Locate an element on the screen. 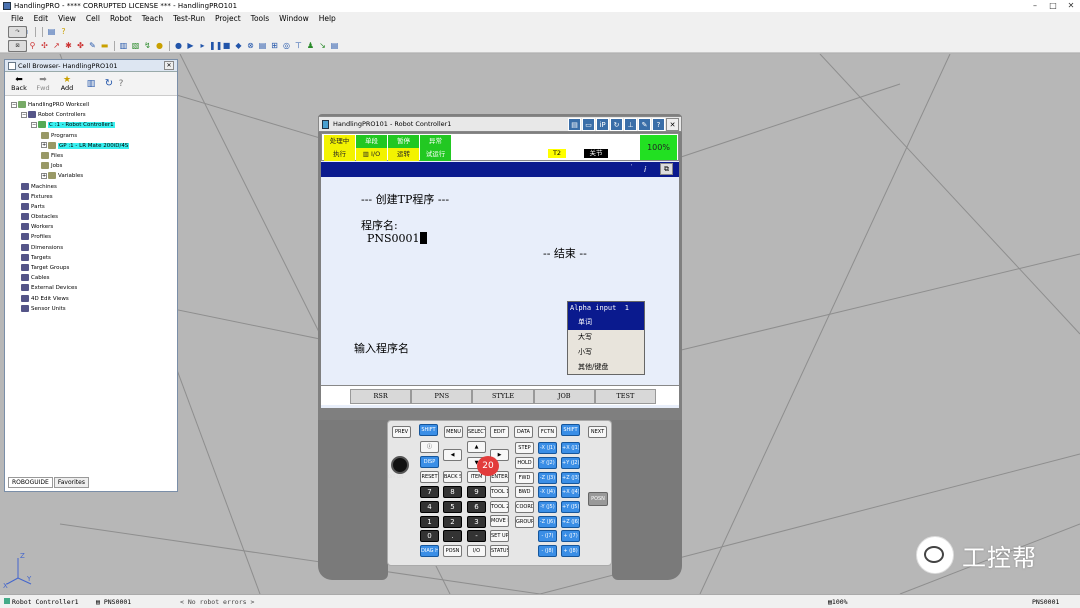  key-status: STATUS is located at coordinates (499, 551).